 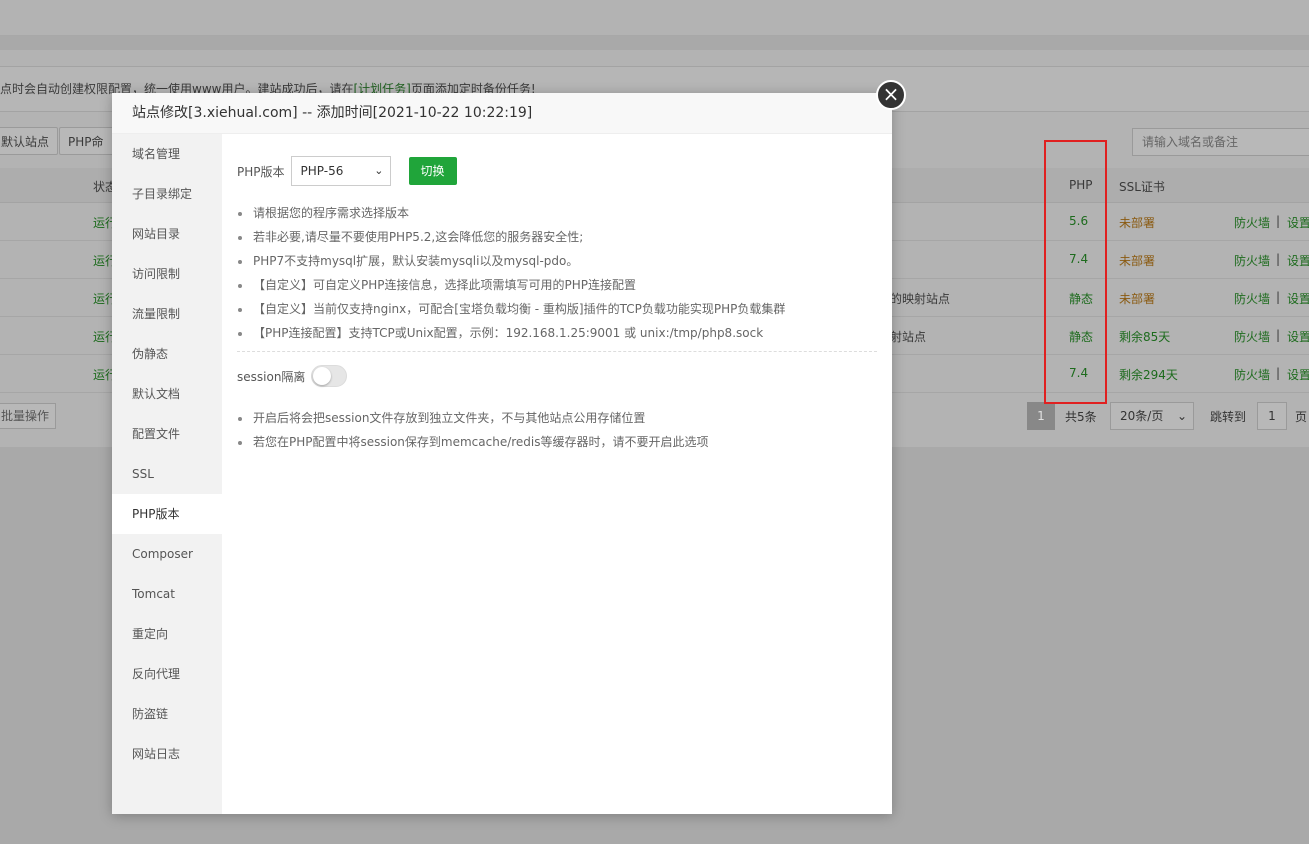 I want to click on sidebar-item-redirect: 重定向, so click(x=167, y=634).